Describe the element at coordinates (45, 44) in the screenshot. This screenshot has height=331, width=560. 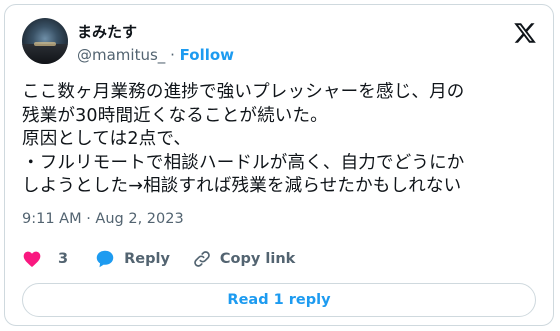
I see `avatar-light` at that location.